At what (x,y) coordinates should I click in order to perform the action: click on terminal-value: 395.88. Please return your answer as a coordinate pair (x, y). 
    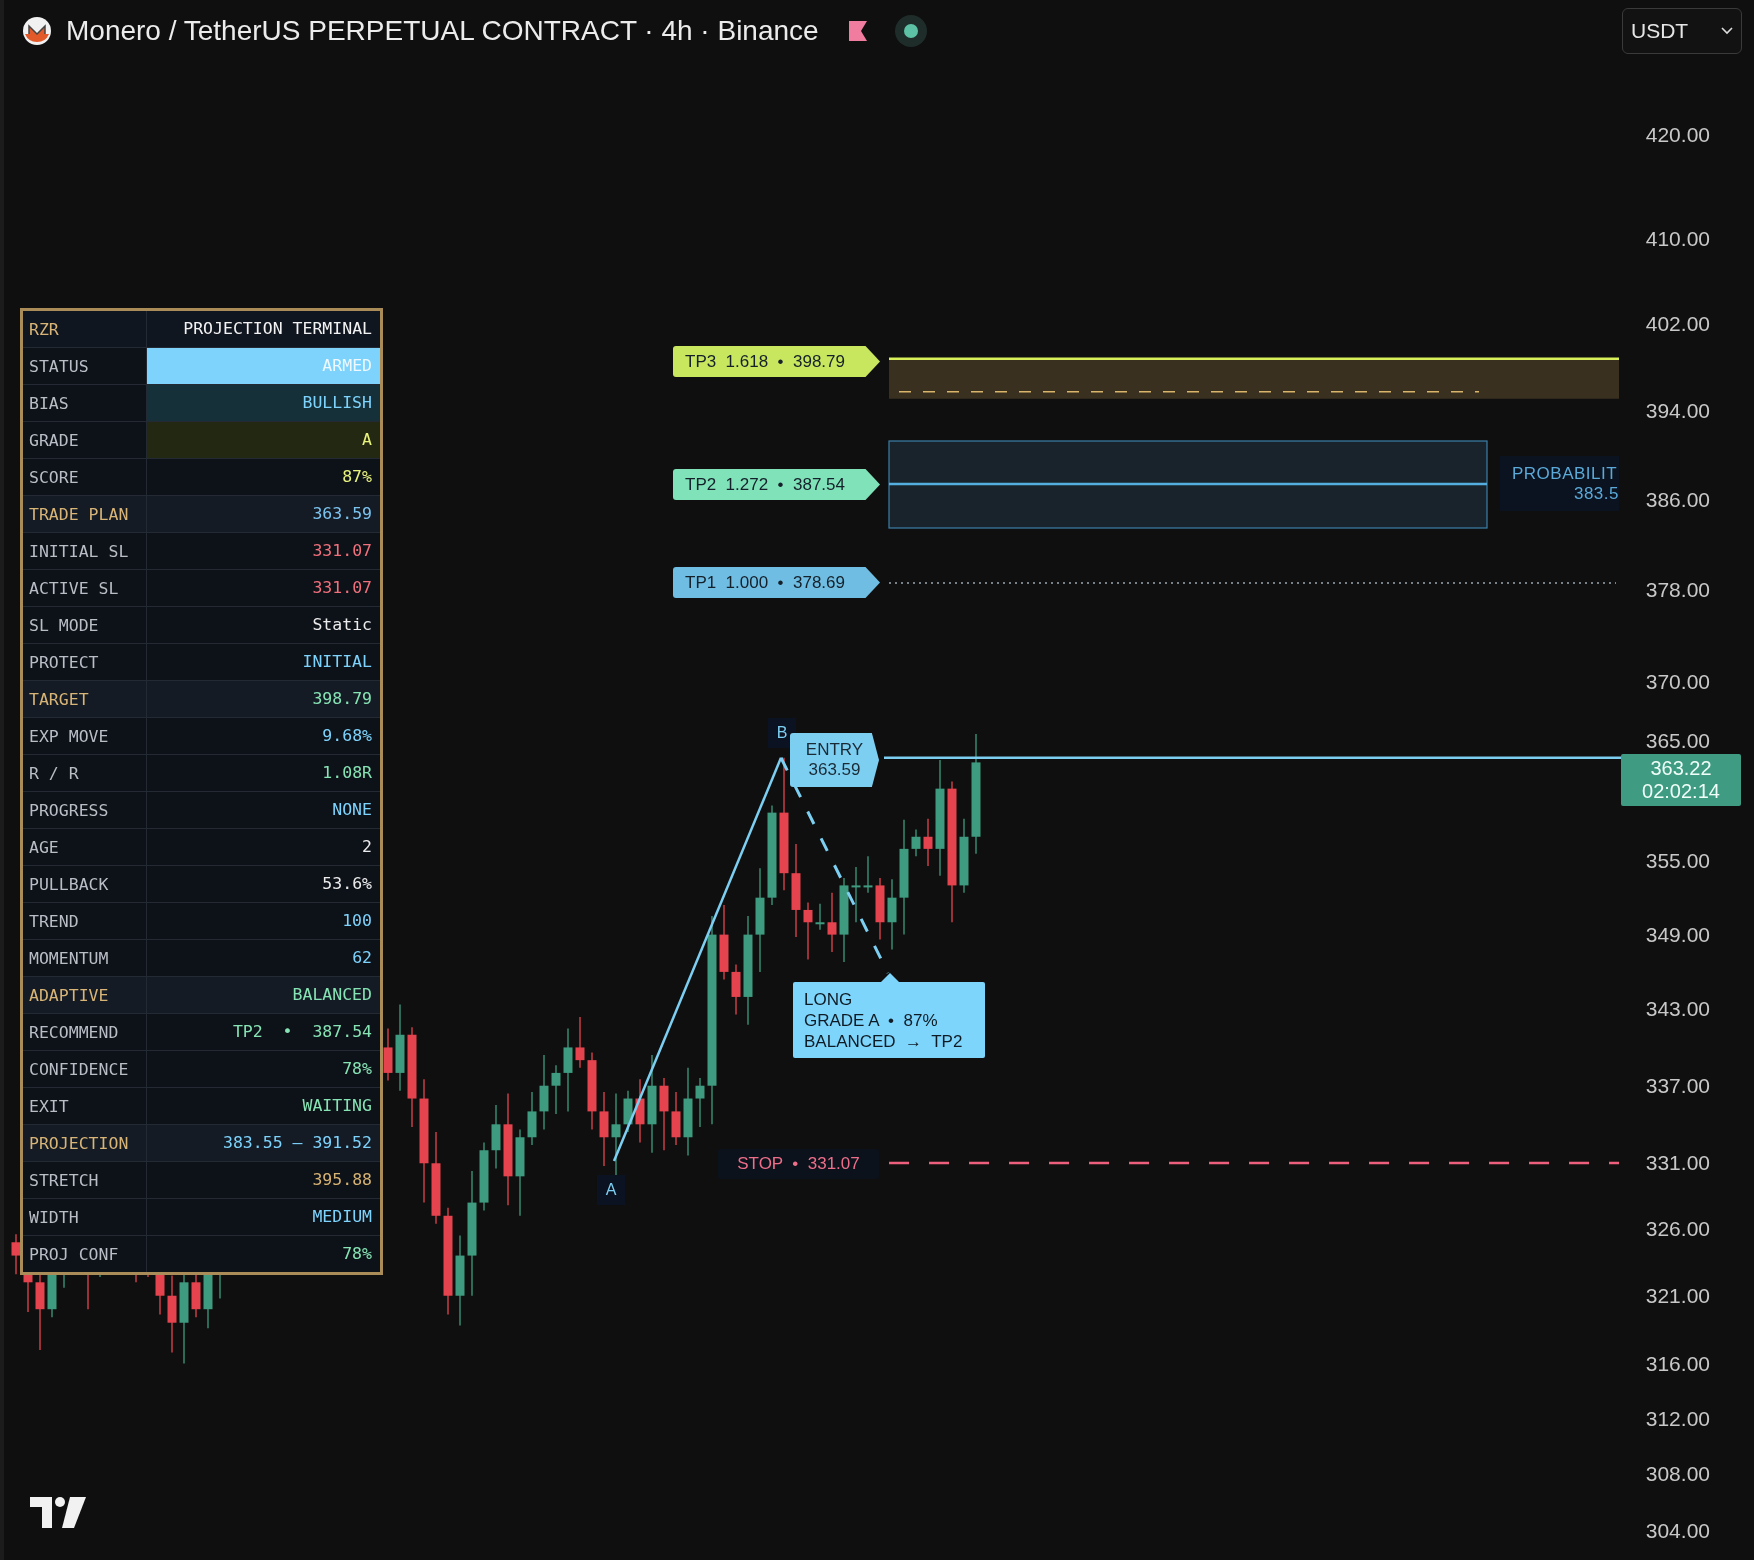
    Looking at the image, I should click on (342, 1180).